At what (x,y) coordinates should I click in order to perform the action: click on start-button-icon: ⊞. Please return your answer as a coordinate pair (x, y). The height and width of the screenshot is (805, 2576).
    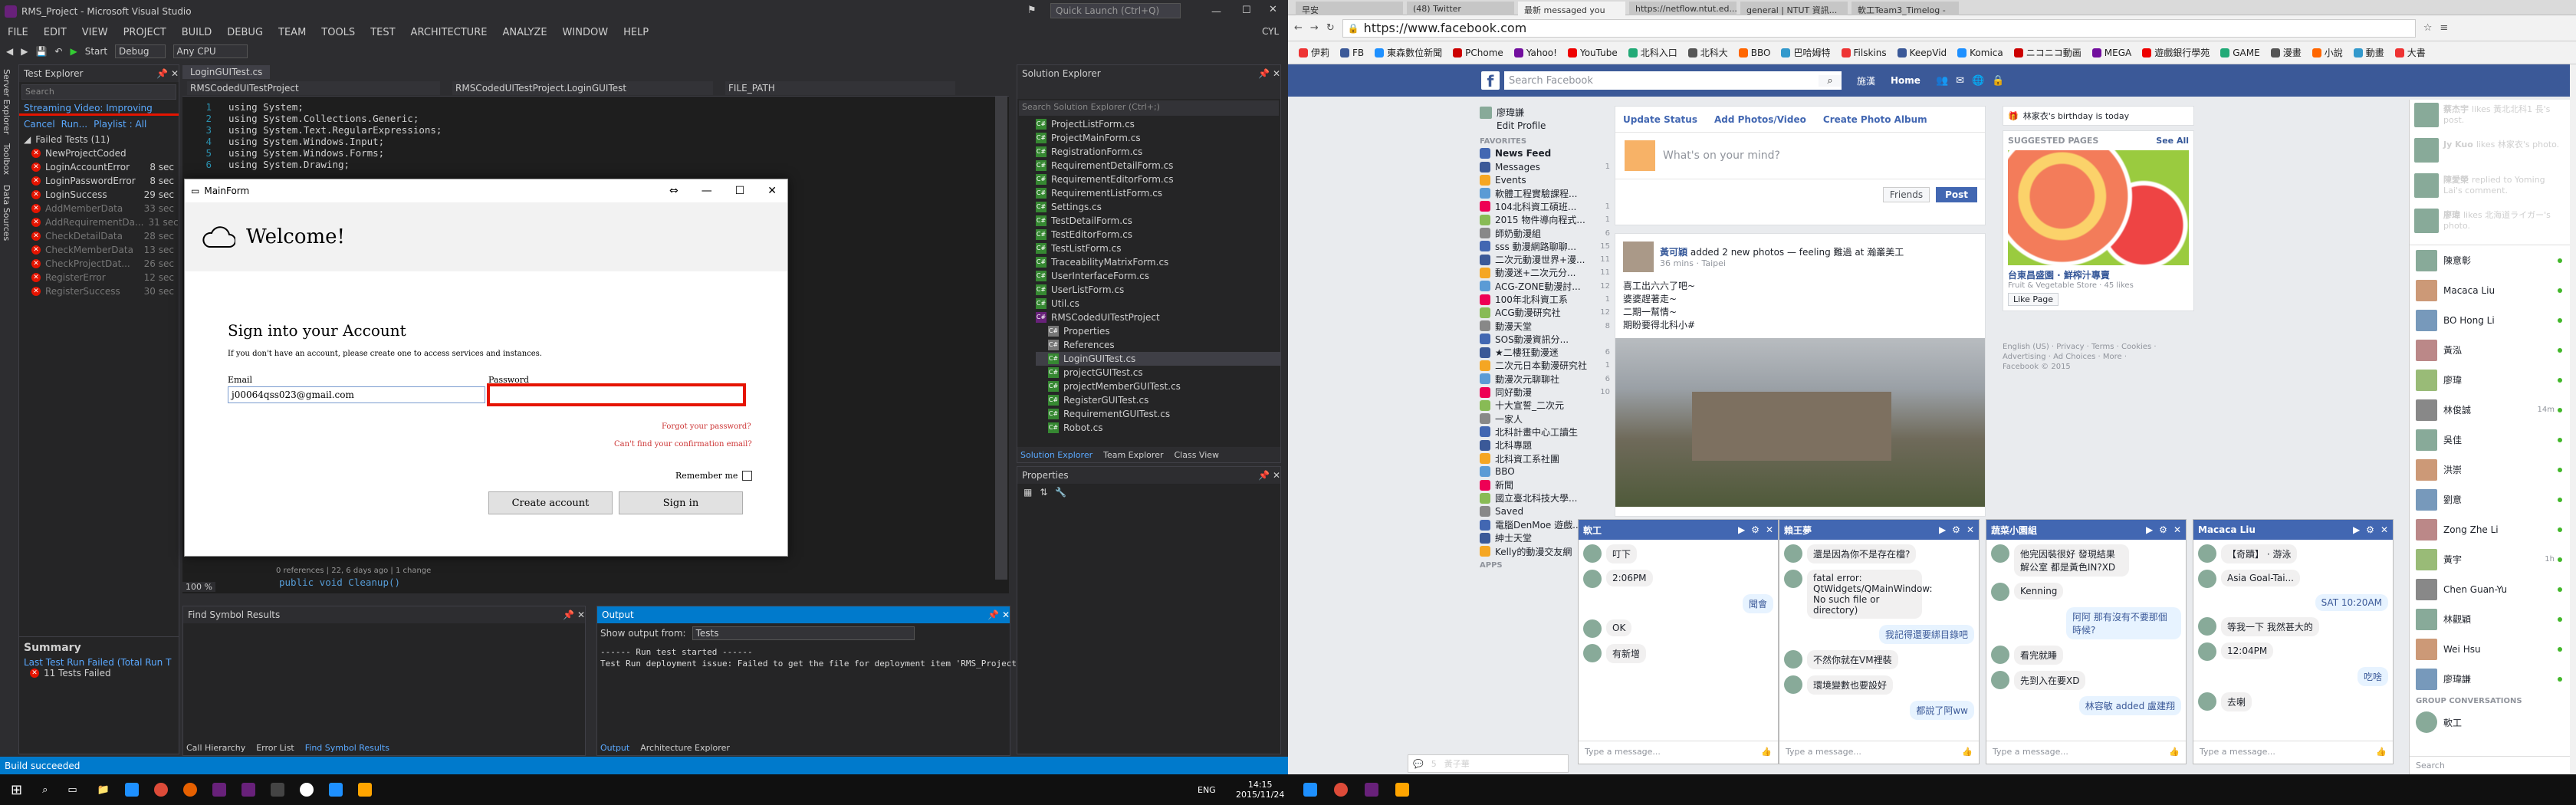
    Looking at the image, I should click on (16, 790).